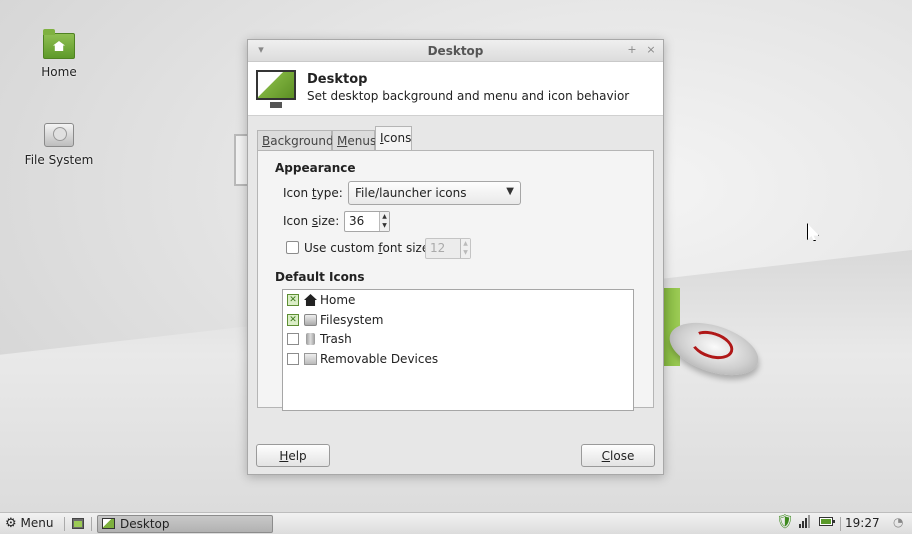  What do you see at coordinates (320, 277) in the screenshot?
I see `default-icons-heading: Default Icons` at bounding box center [320, 277].